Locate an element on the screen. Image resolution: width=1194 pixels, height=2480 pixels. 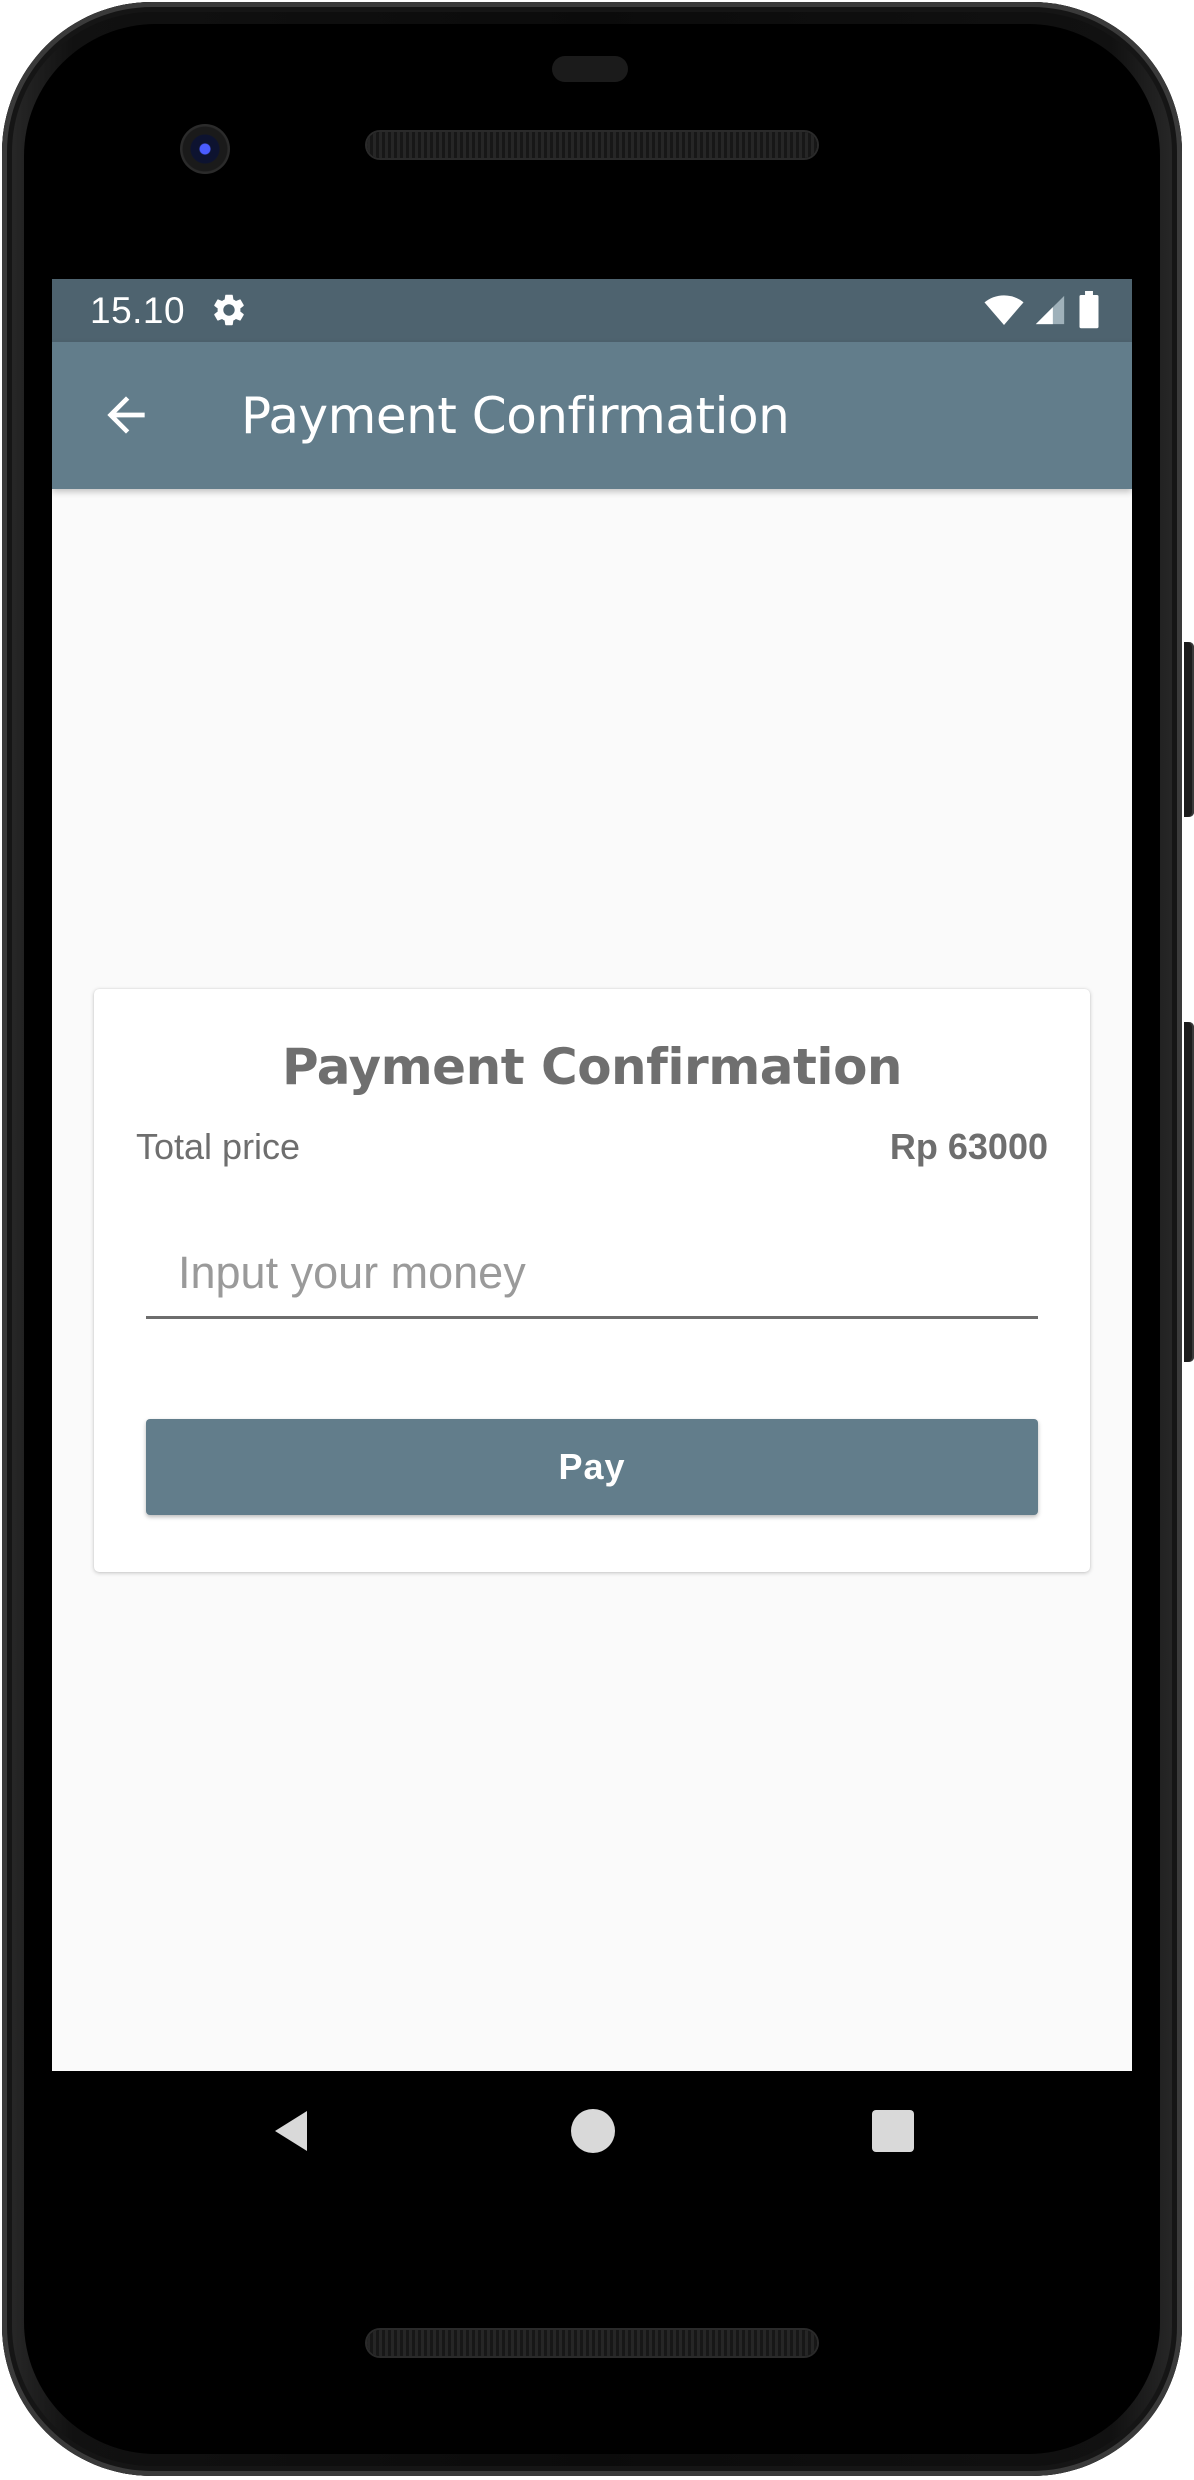
status-icons is located at coordinates (1043, 310).